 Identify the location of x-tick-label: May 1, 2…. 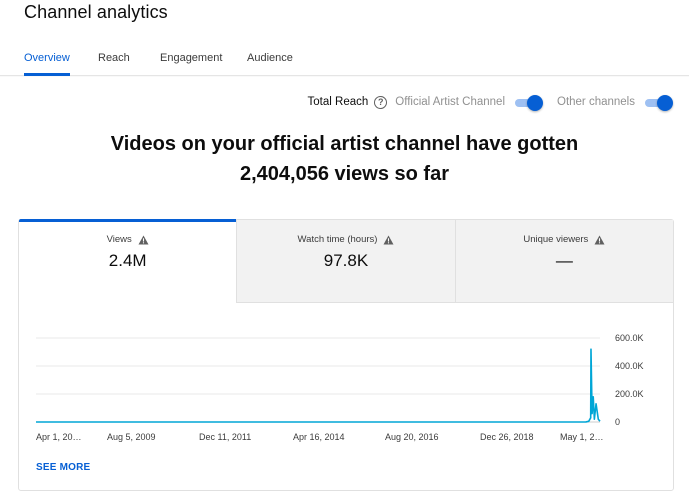
(582, 437).